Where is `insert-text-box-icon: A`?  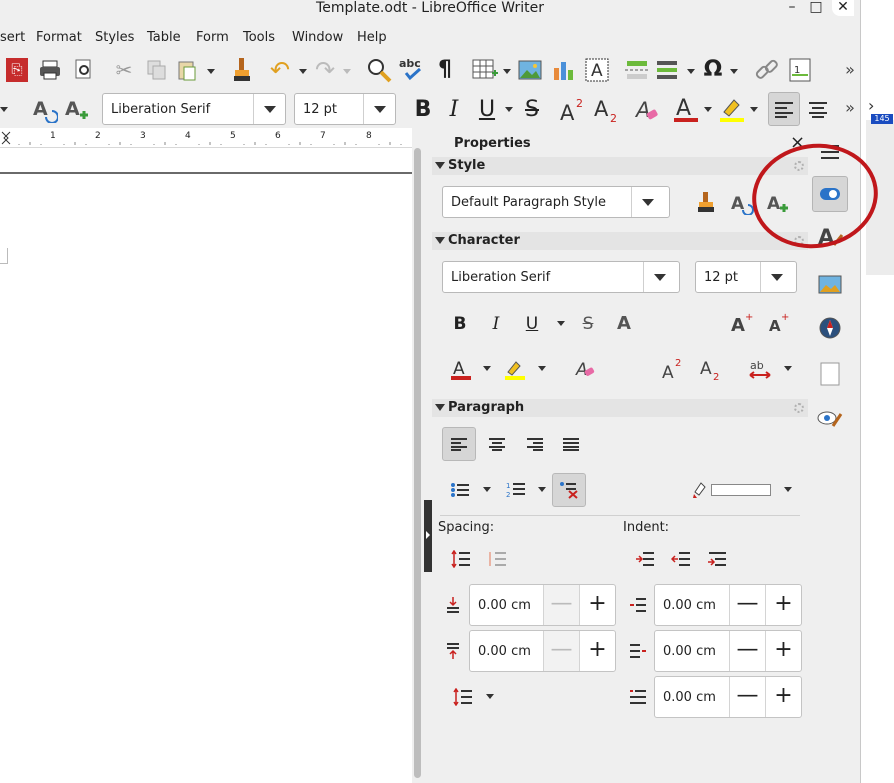 insert-text-box-icon: A is located at coordinates (597, 70).